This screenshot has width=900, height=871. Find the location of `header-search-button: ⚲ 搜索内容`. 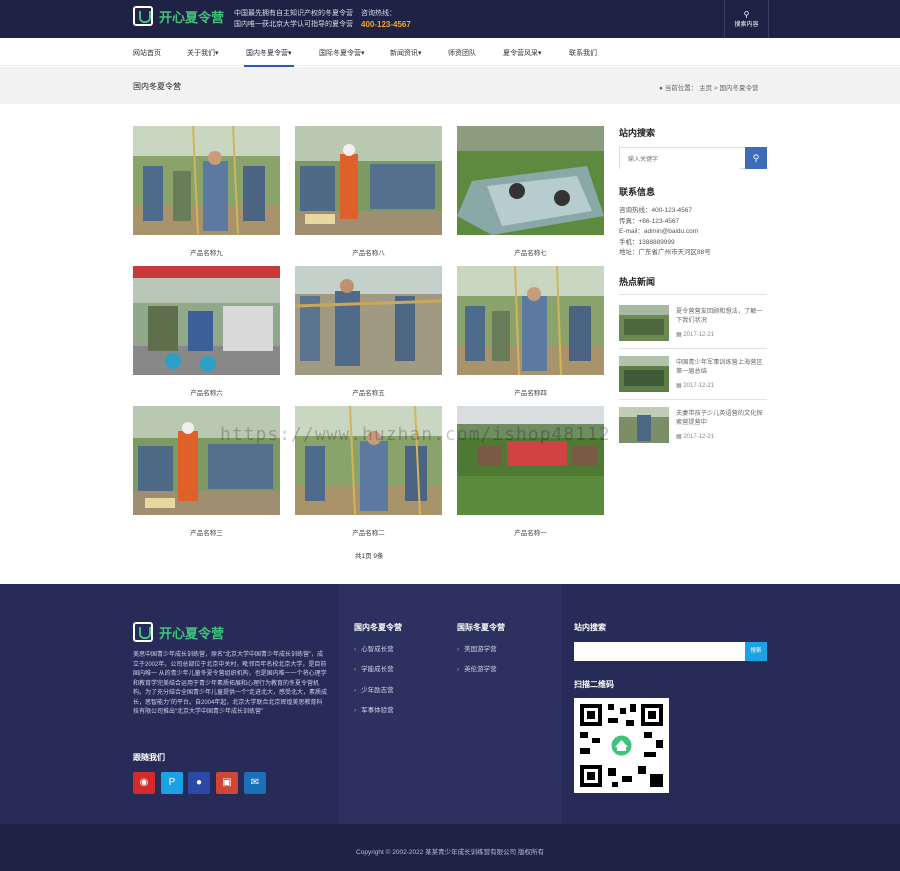

header-search-button: ⚲ 搜索内容 is located at coordinates (746, 19).